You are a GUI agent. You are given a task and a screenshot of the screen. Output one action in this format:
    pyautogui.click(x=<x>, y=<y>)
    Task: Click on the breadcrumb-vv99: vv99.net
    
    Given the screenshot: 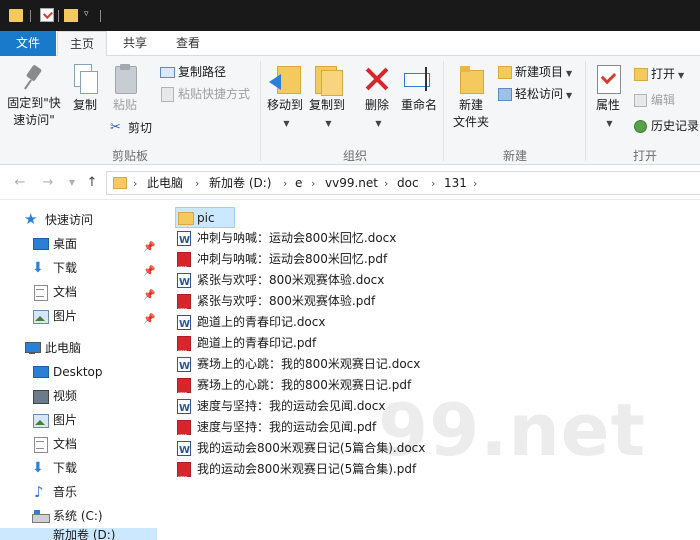 What is the action you would take?
    pyautogui.click(x=351, y=183)
    